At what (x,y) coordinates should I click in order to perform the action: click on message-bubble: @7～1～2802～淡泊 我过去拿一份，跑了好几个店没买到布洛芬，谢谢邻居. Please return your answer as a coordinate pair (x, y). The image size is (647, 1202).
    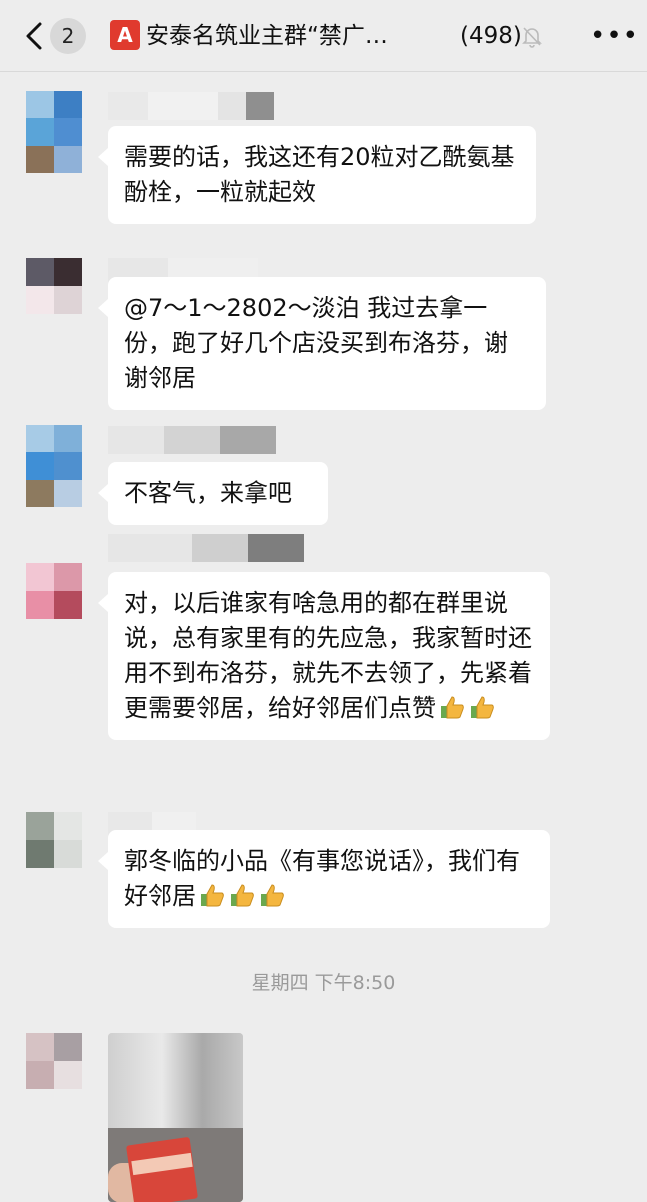
    Looking at the image, I should click on (322, 343).